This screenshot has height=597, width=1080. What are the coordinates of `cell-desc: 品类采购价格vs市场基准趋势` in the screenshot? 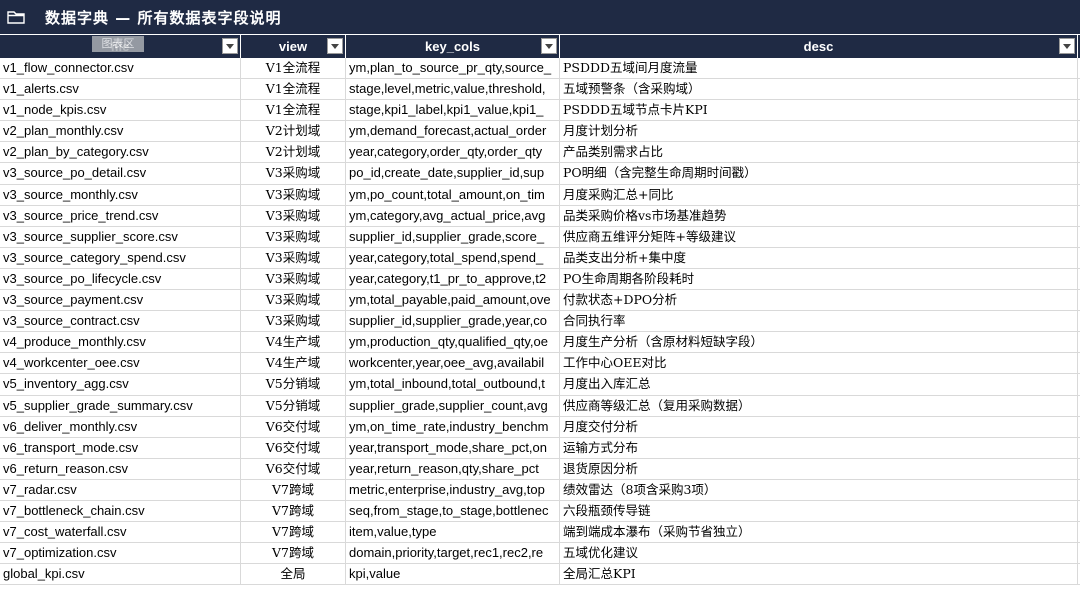 It's located at (819, 215).